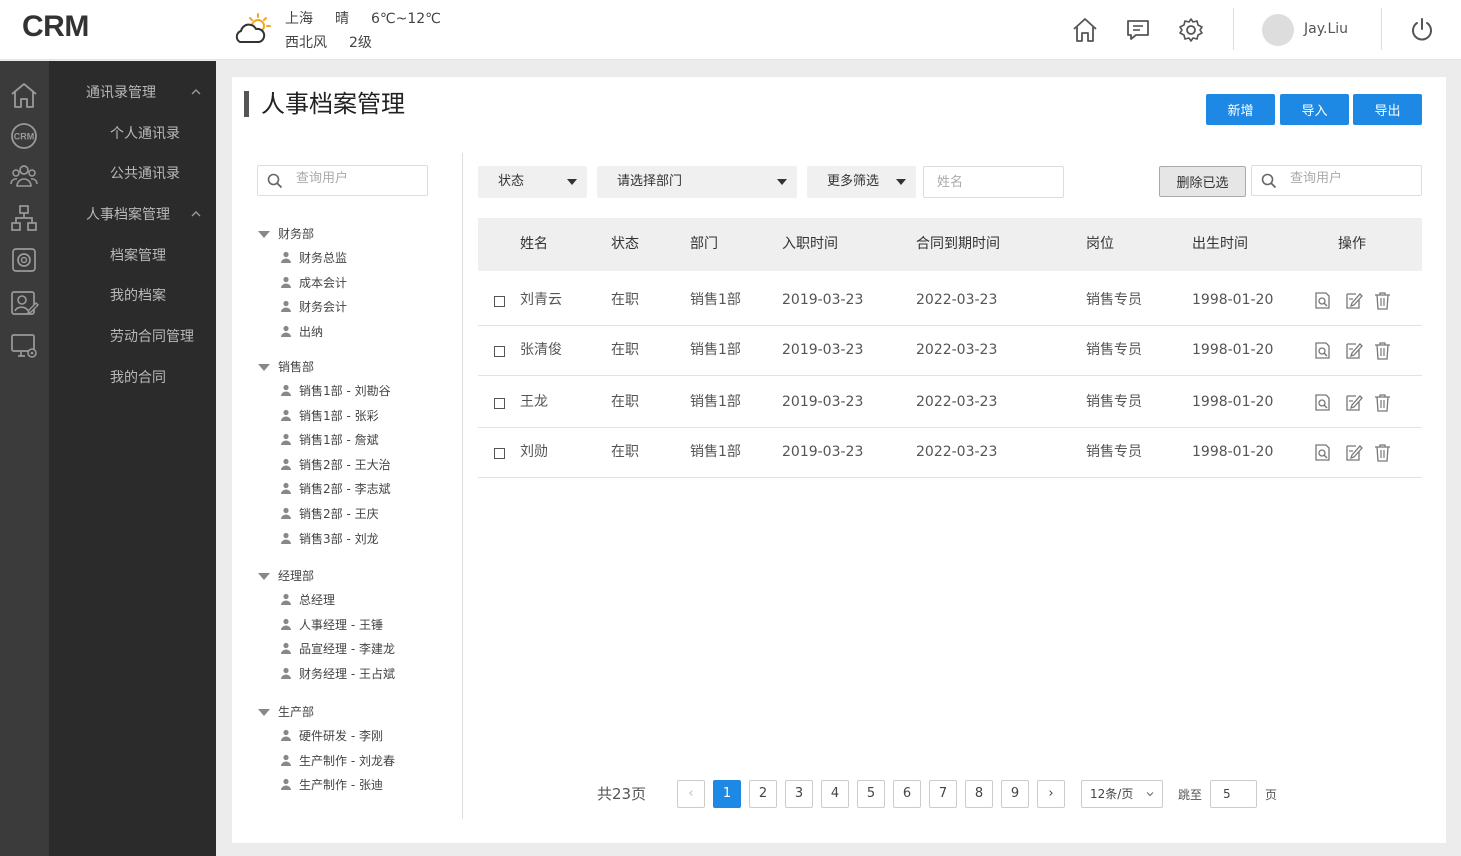 This screenshot has height=856, width=1461. What do you see at coordinates (335, 488) in the screenshot?
I see `tree-leaf: 销售2部 - 李志斌` at bounding box center [335, 488].